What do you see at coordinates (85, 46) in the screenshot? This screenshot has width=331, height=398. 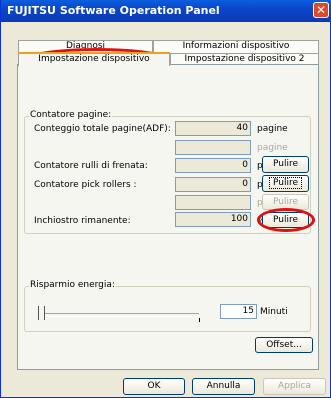 I see `tab-diagnosi-label: Diagnosi` at bounding box center [85, 46].